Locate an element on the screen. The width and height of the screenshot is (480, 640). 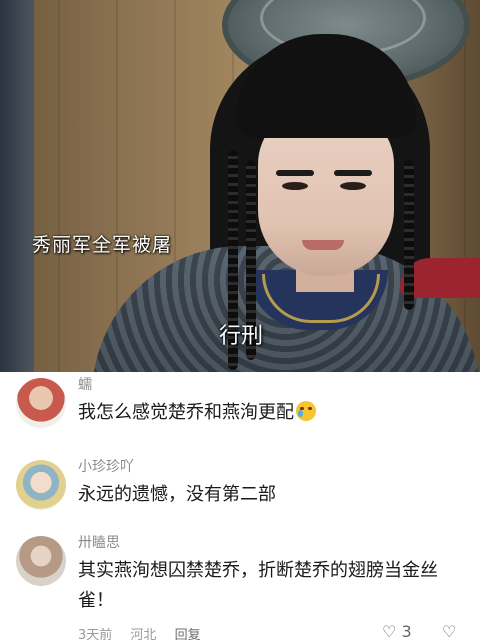
right-eyebrow is located at coordinates (353, 173).